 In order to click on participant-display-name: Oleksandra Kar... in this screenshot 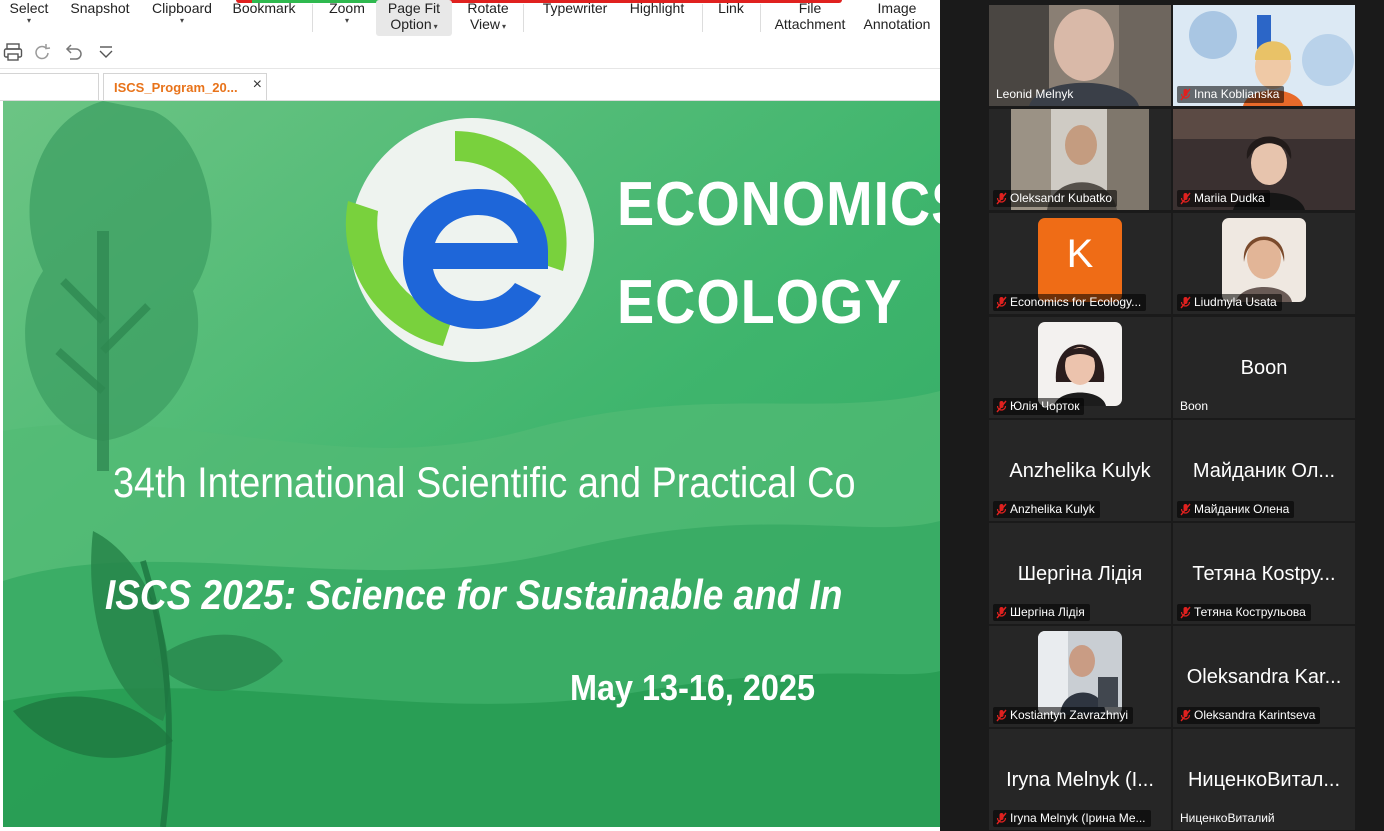, I will do `click(1264, 677)`.